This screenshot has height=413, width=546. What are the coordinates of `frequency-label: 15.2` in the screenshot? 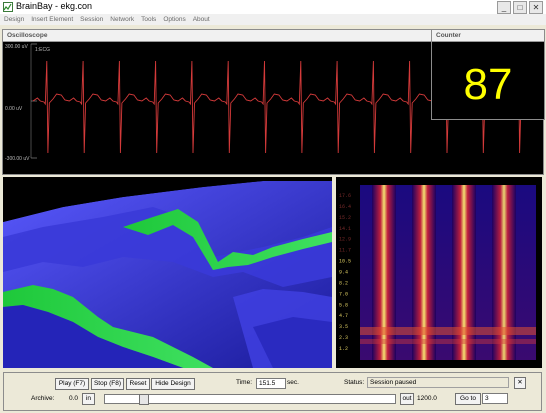 It's located at (345, 218).